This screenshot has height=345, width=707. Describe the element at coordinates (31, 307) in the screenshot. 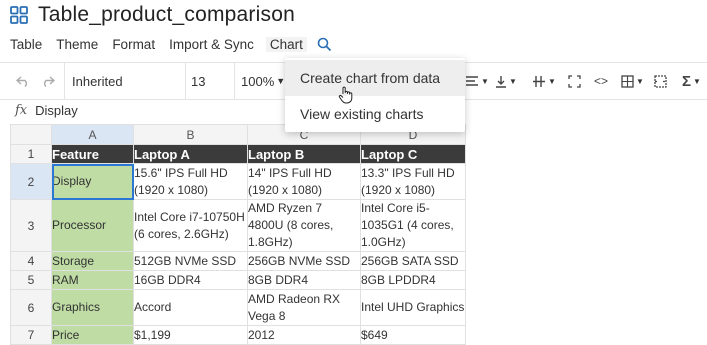

I see `row-number: 6` at that location.